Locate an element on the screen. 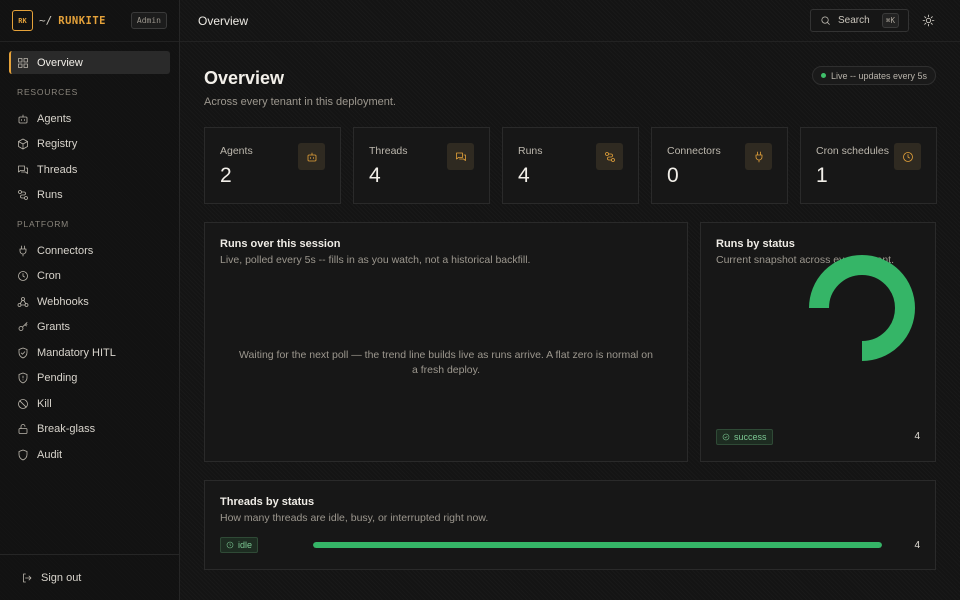  sidebar-item-webhooks: Webhooks is located at coordinates (89, 302).